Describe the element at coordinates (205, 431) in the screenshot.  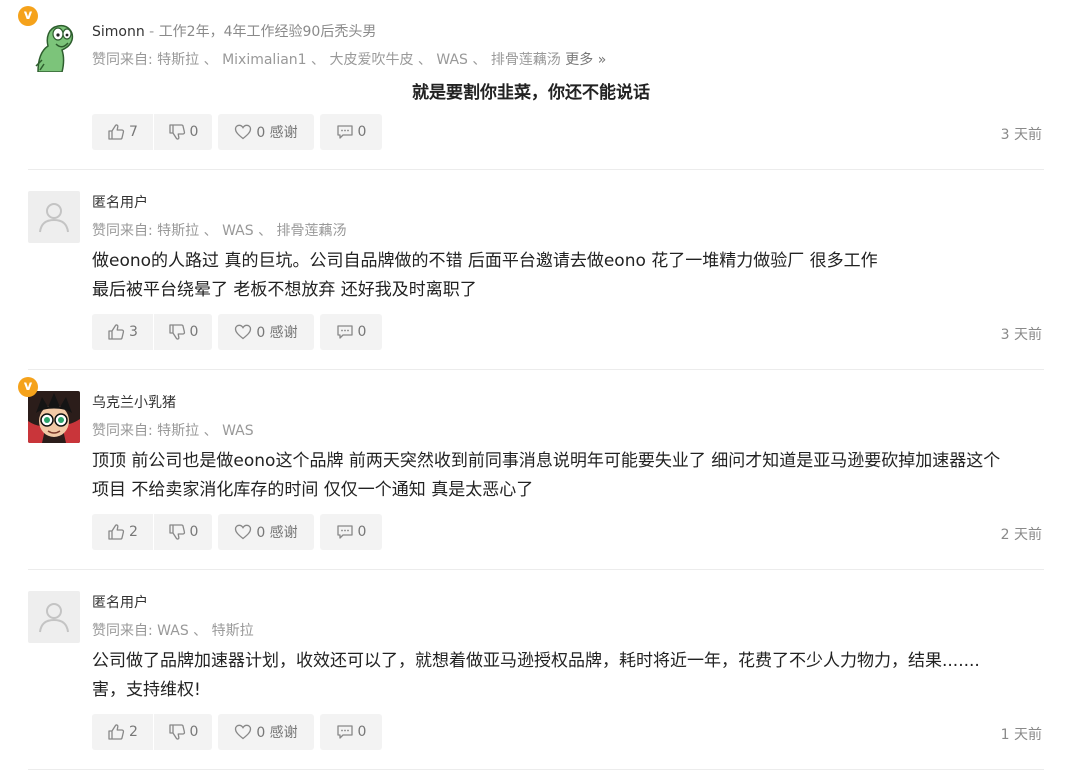
I see `agree-users: 特斯拉 、 WAS` at that location.